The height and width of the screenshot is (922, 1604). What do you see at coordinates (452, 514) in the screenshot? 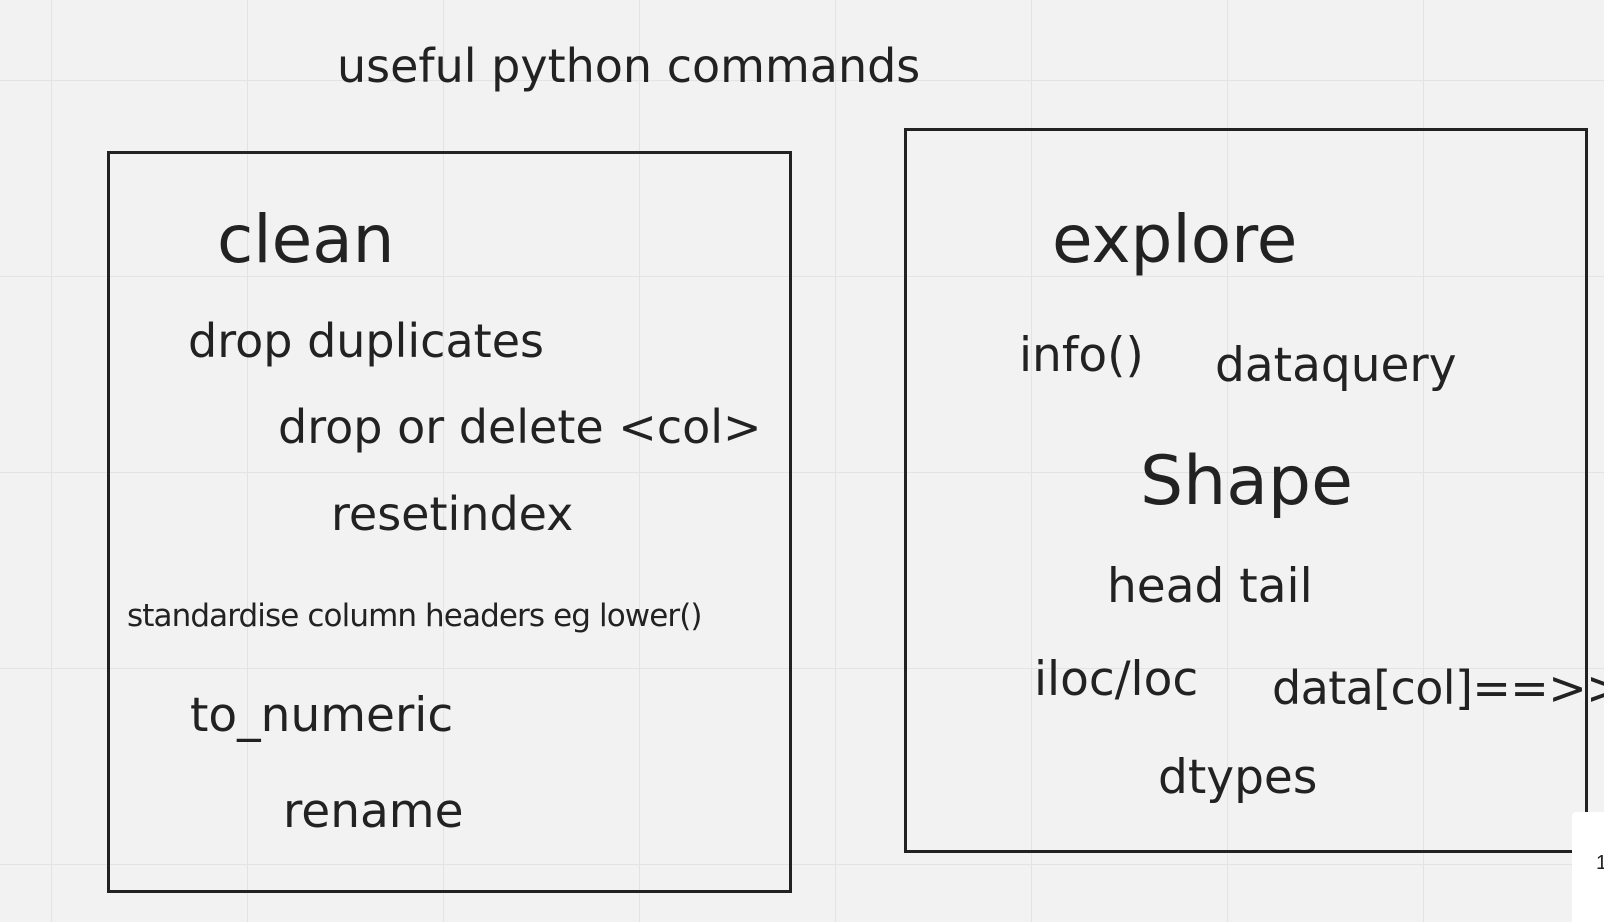
I see `clean-item-resetindex: resetindex` at bounding box center [452, 514].